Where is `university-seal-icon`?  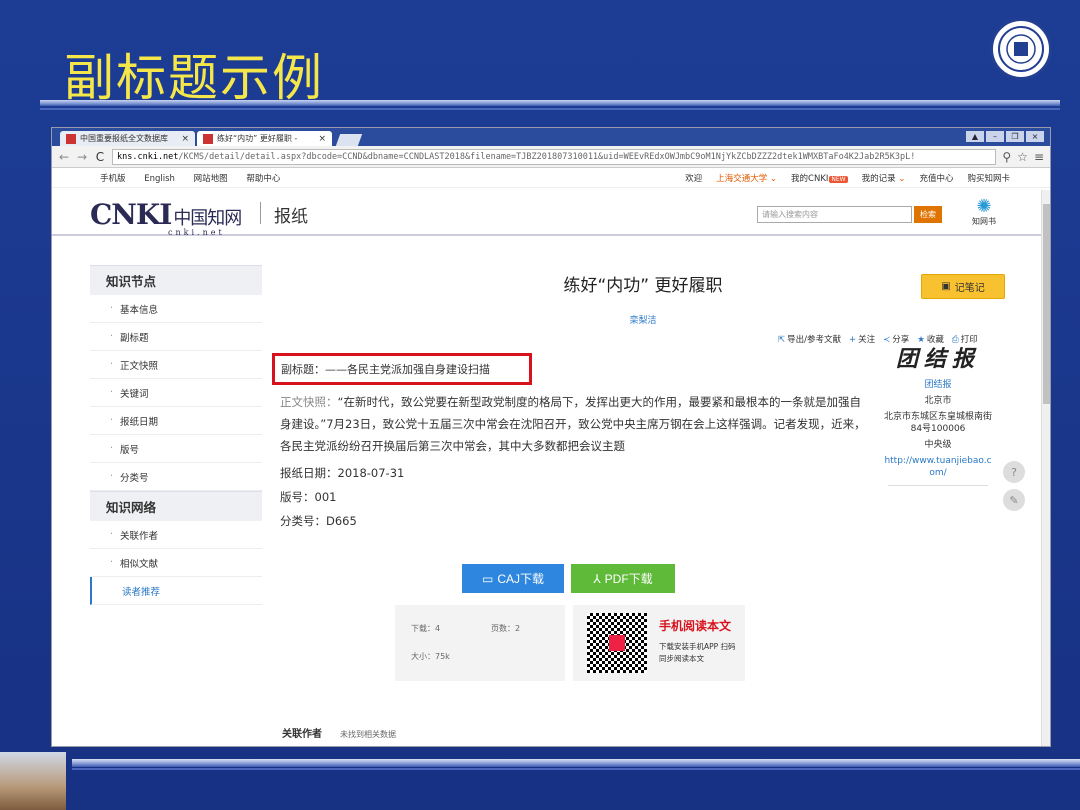
university-seal-icon is located at coordinates (1021, 49).